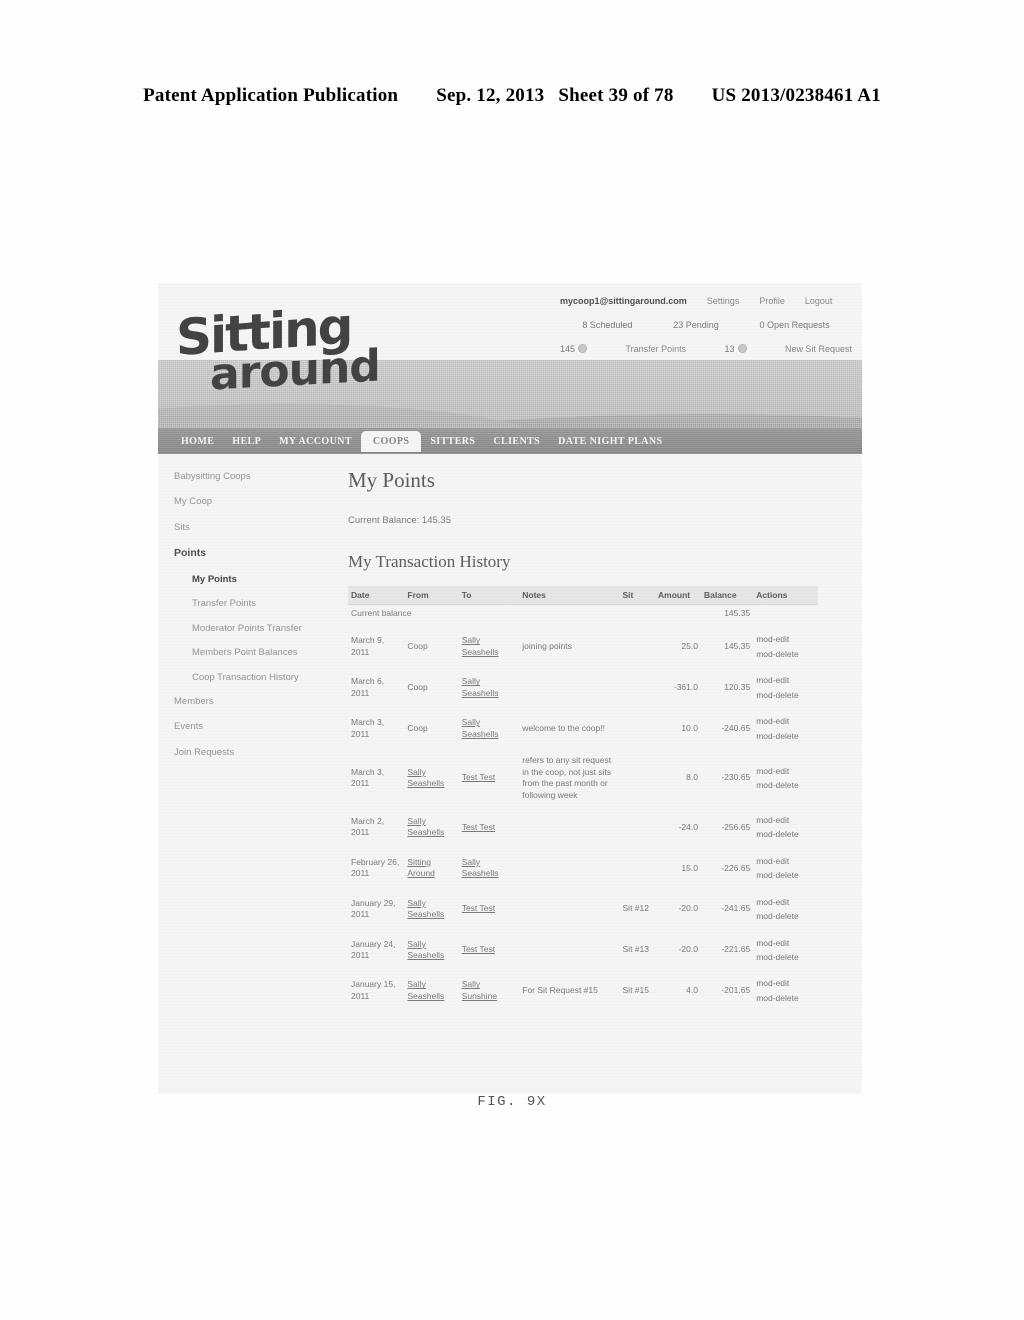 This screenshot has height=1320, width=1024. I want to click on cell-to-link: Sally Sunshine, so click(479, 989).